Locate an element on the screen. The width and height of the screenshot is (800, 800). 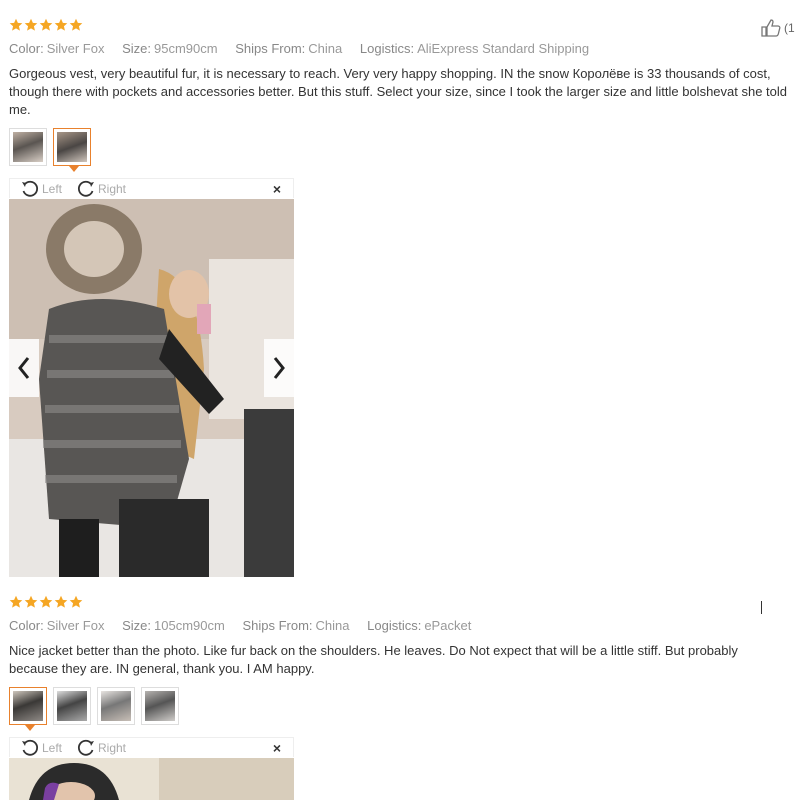
prev-image-button is located at coordinates (24, 368).